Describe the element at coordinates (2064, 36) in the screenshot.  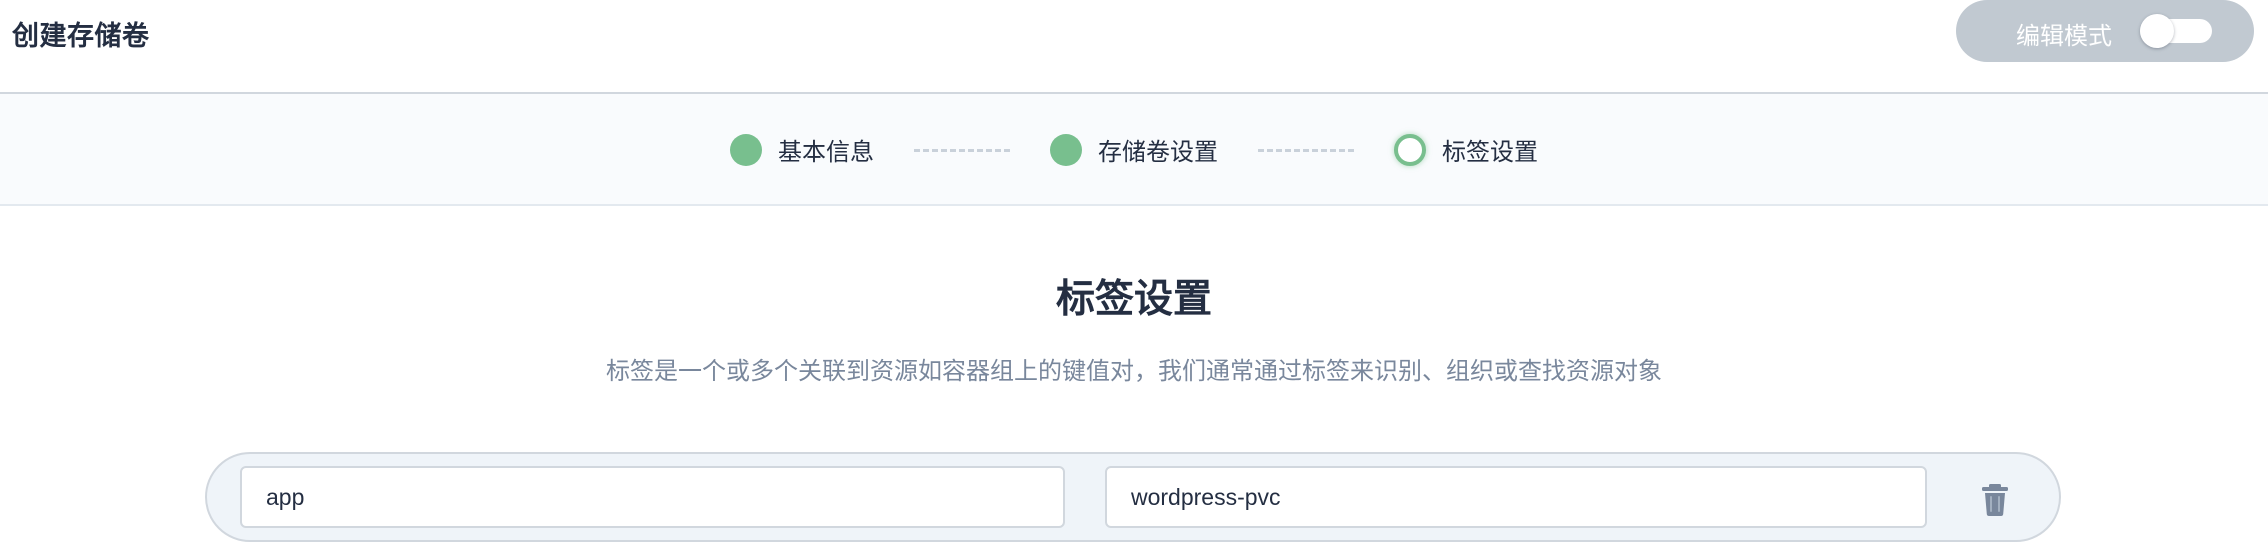
I see `edit-mode-label: 编辑模式` at that location.